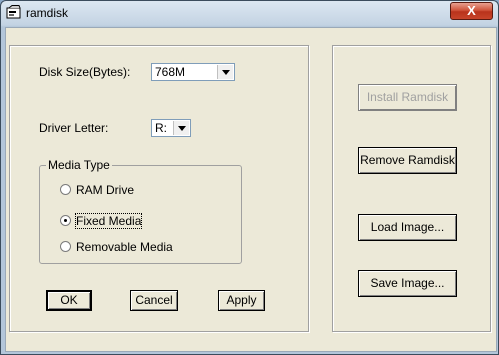  Describe the element at coordinates (171, 128) in the screenshot. I see `drive-letter-select: R:` at that location.